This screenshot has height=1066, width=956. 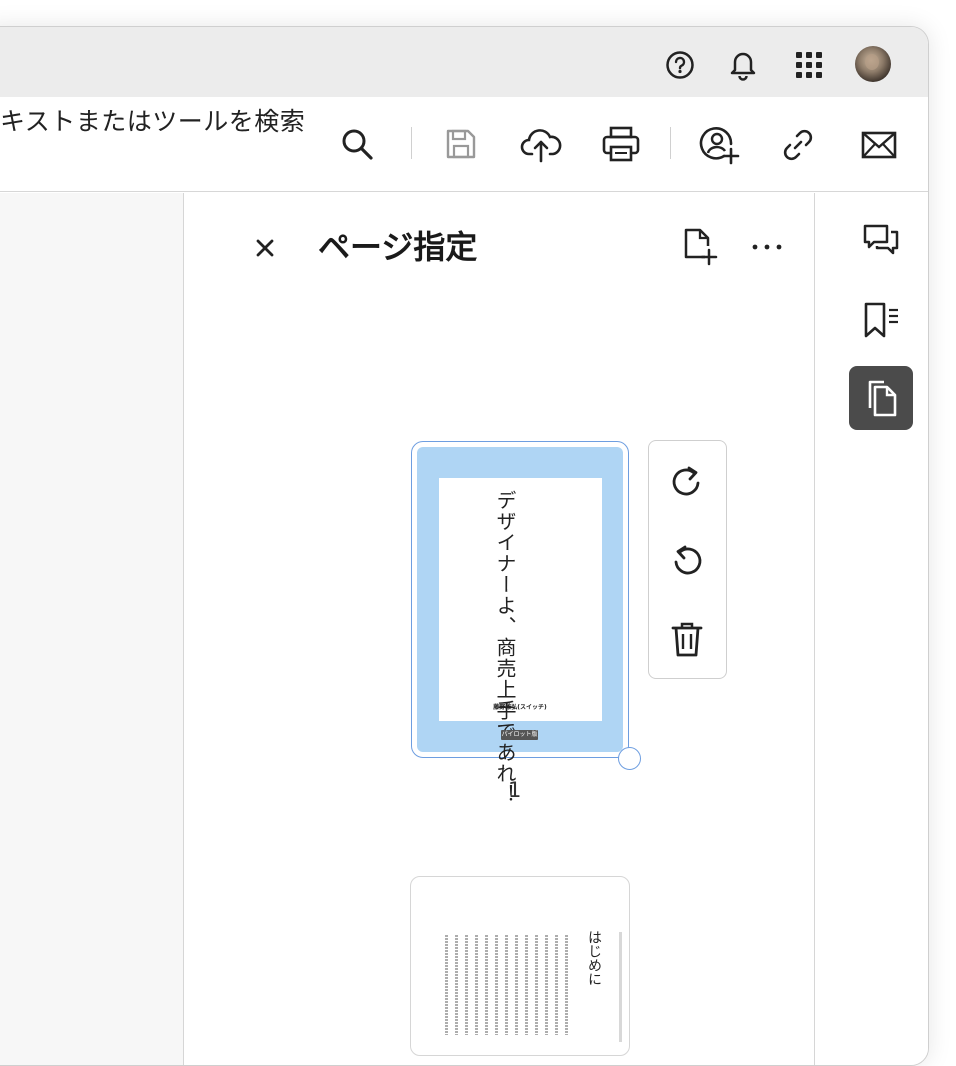 What do you see at coordinates (594, 958) in the screenshot?
I see `page-heading-text: はじめに` at bounding box center [594, 958].